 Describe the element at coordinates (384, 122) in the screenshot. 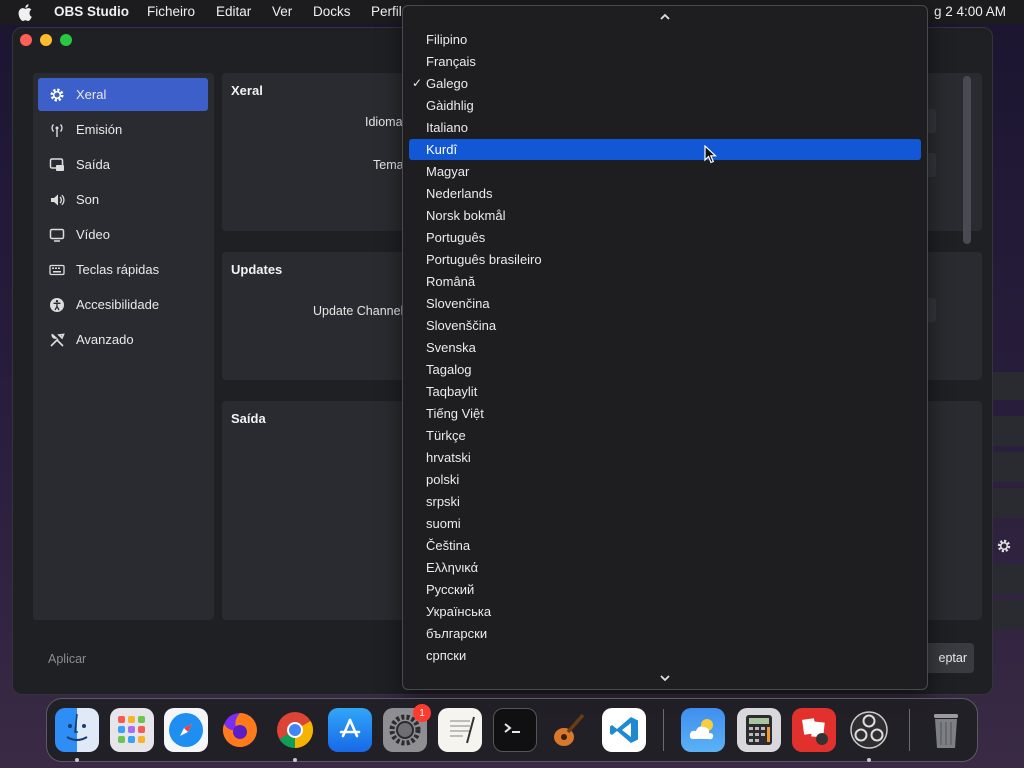

I see `language-label: Idioma` at that location.